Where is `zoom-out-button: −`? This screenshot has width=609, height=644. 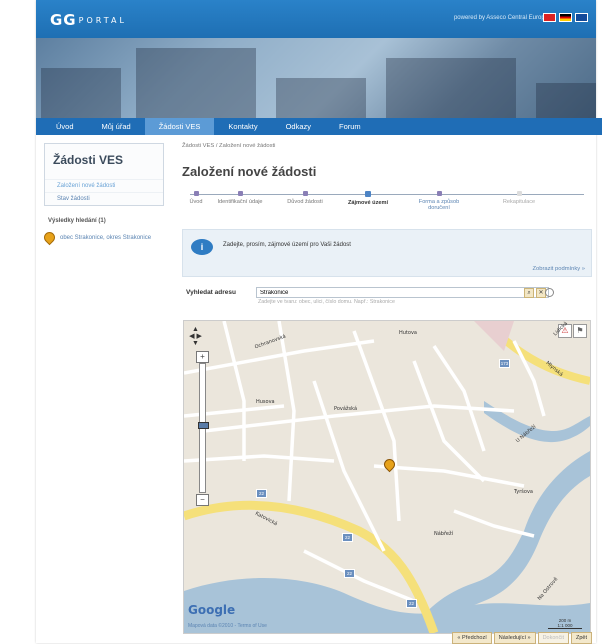 zoom-out-button: − is located at coordinates (202, 500).